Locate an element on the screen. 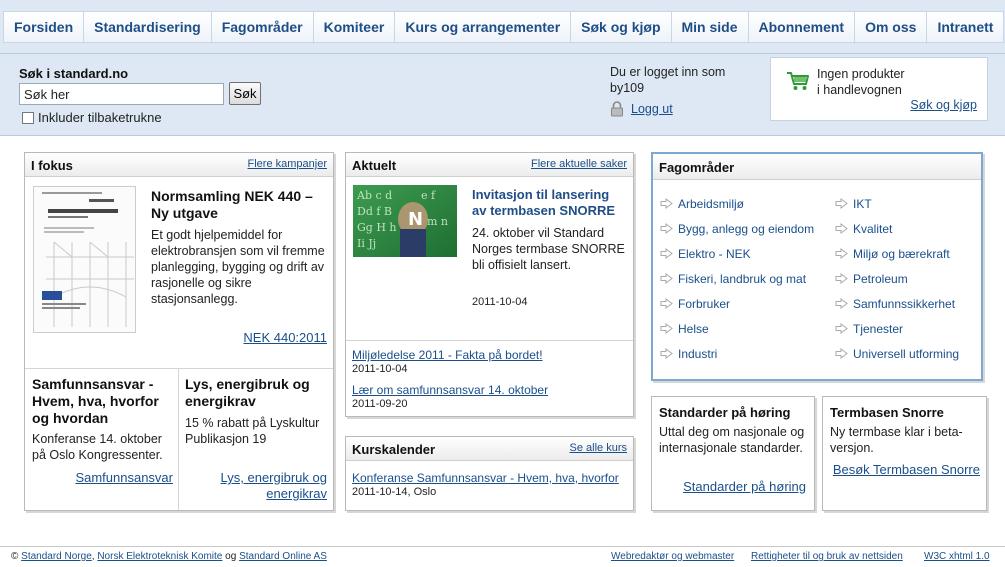 The height and width of the screenshot is (567, 1005). samfunnsansvar-link: Samfunnsansvar is located at coordinates (124, 478).